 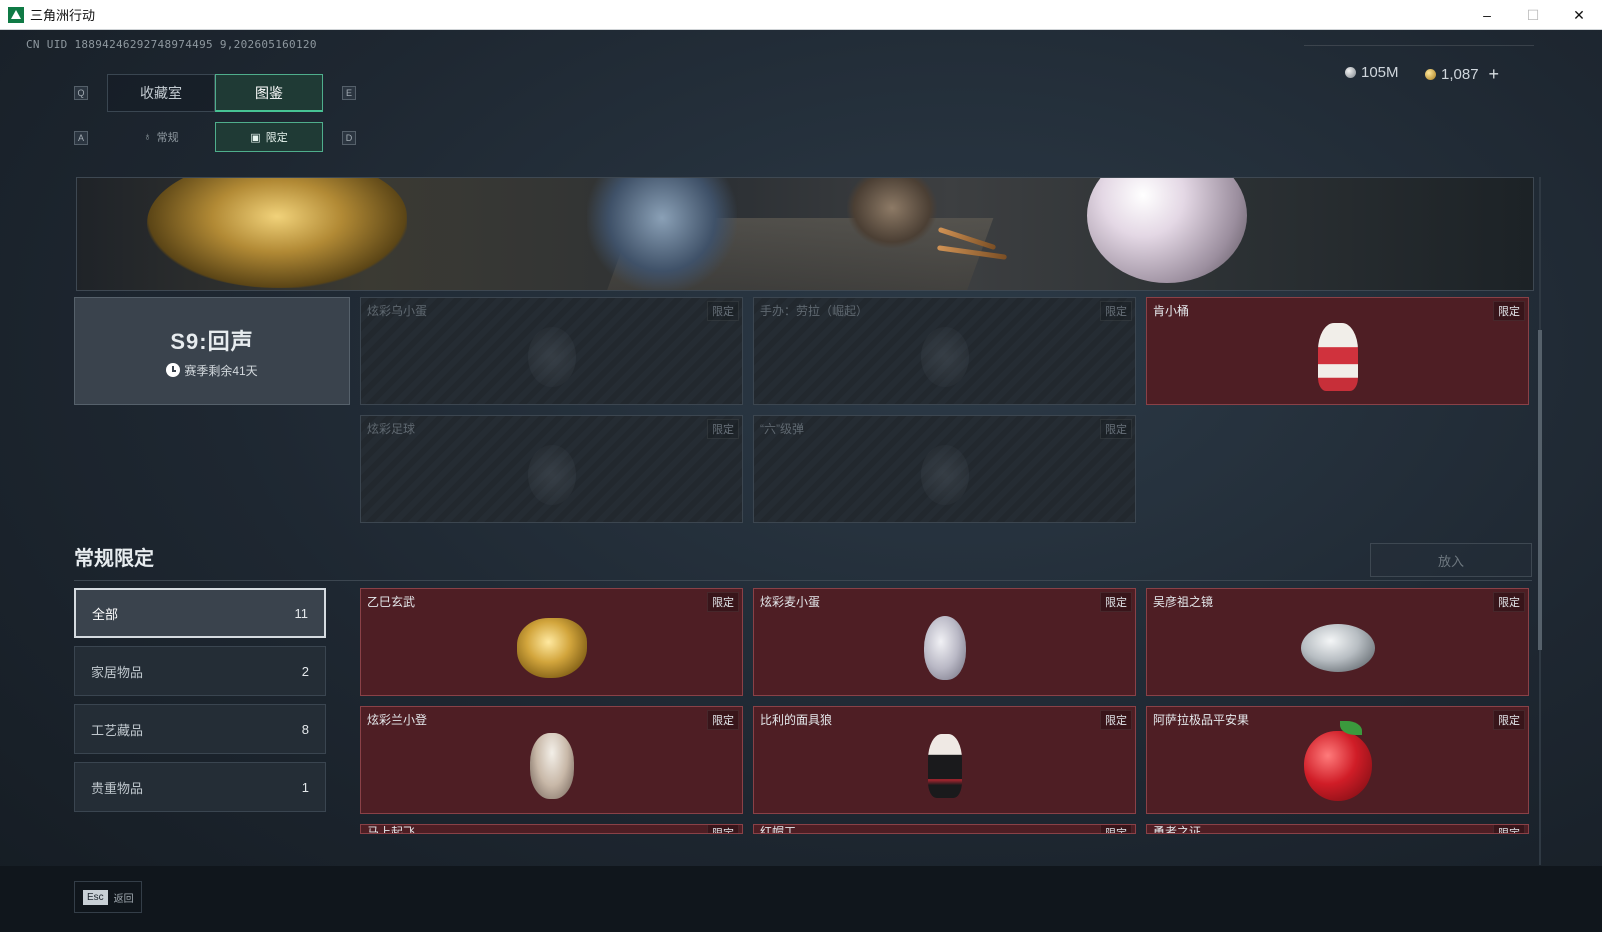 I want to click on category-label: 贵重物品, so click(x=117, y=788).